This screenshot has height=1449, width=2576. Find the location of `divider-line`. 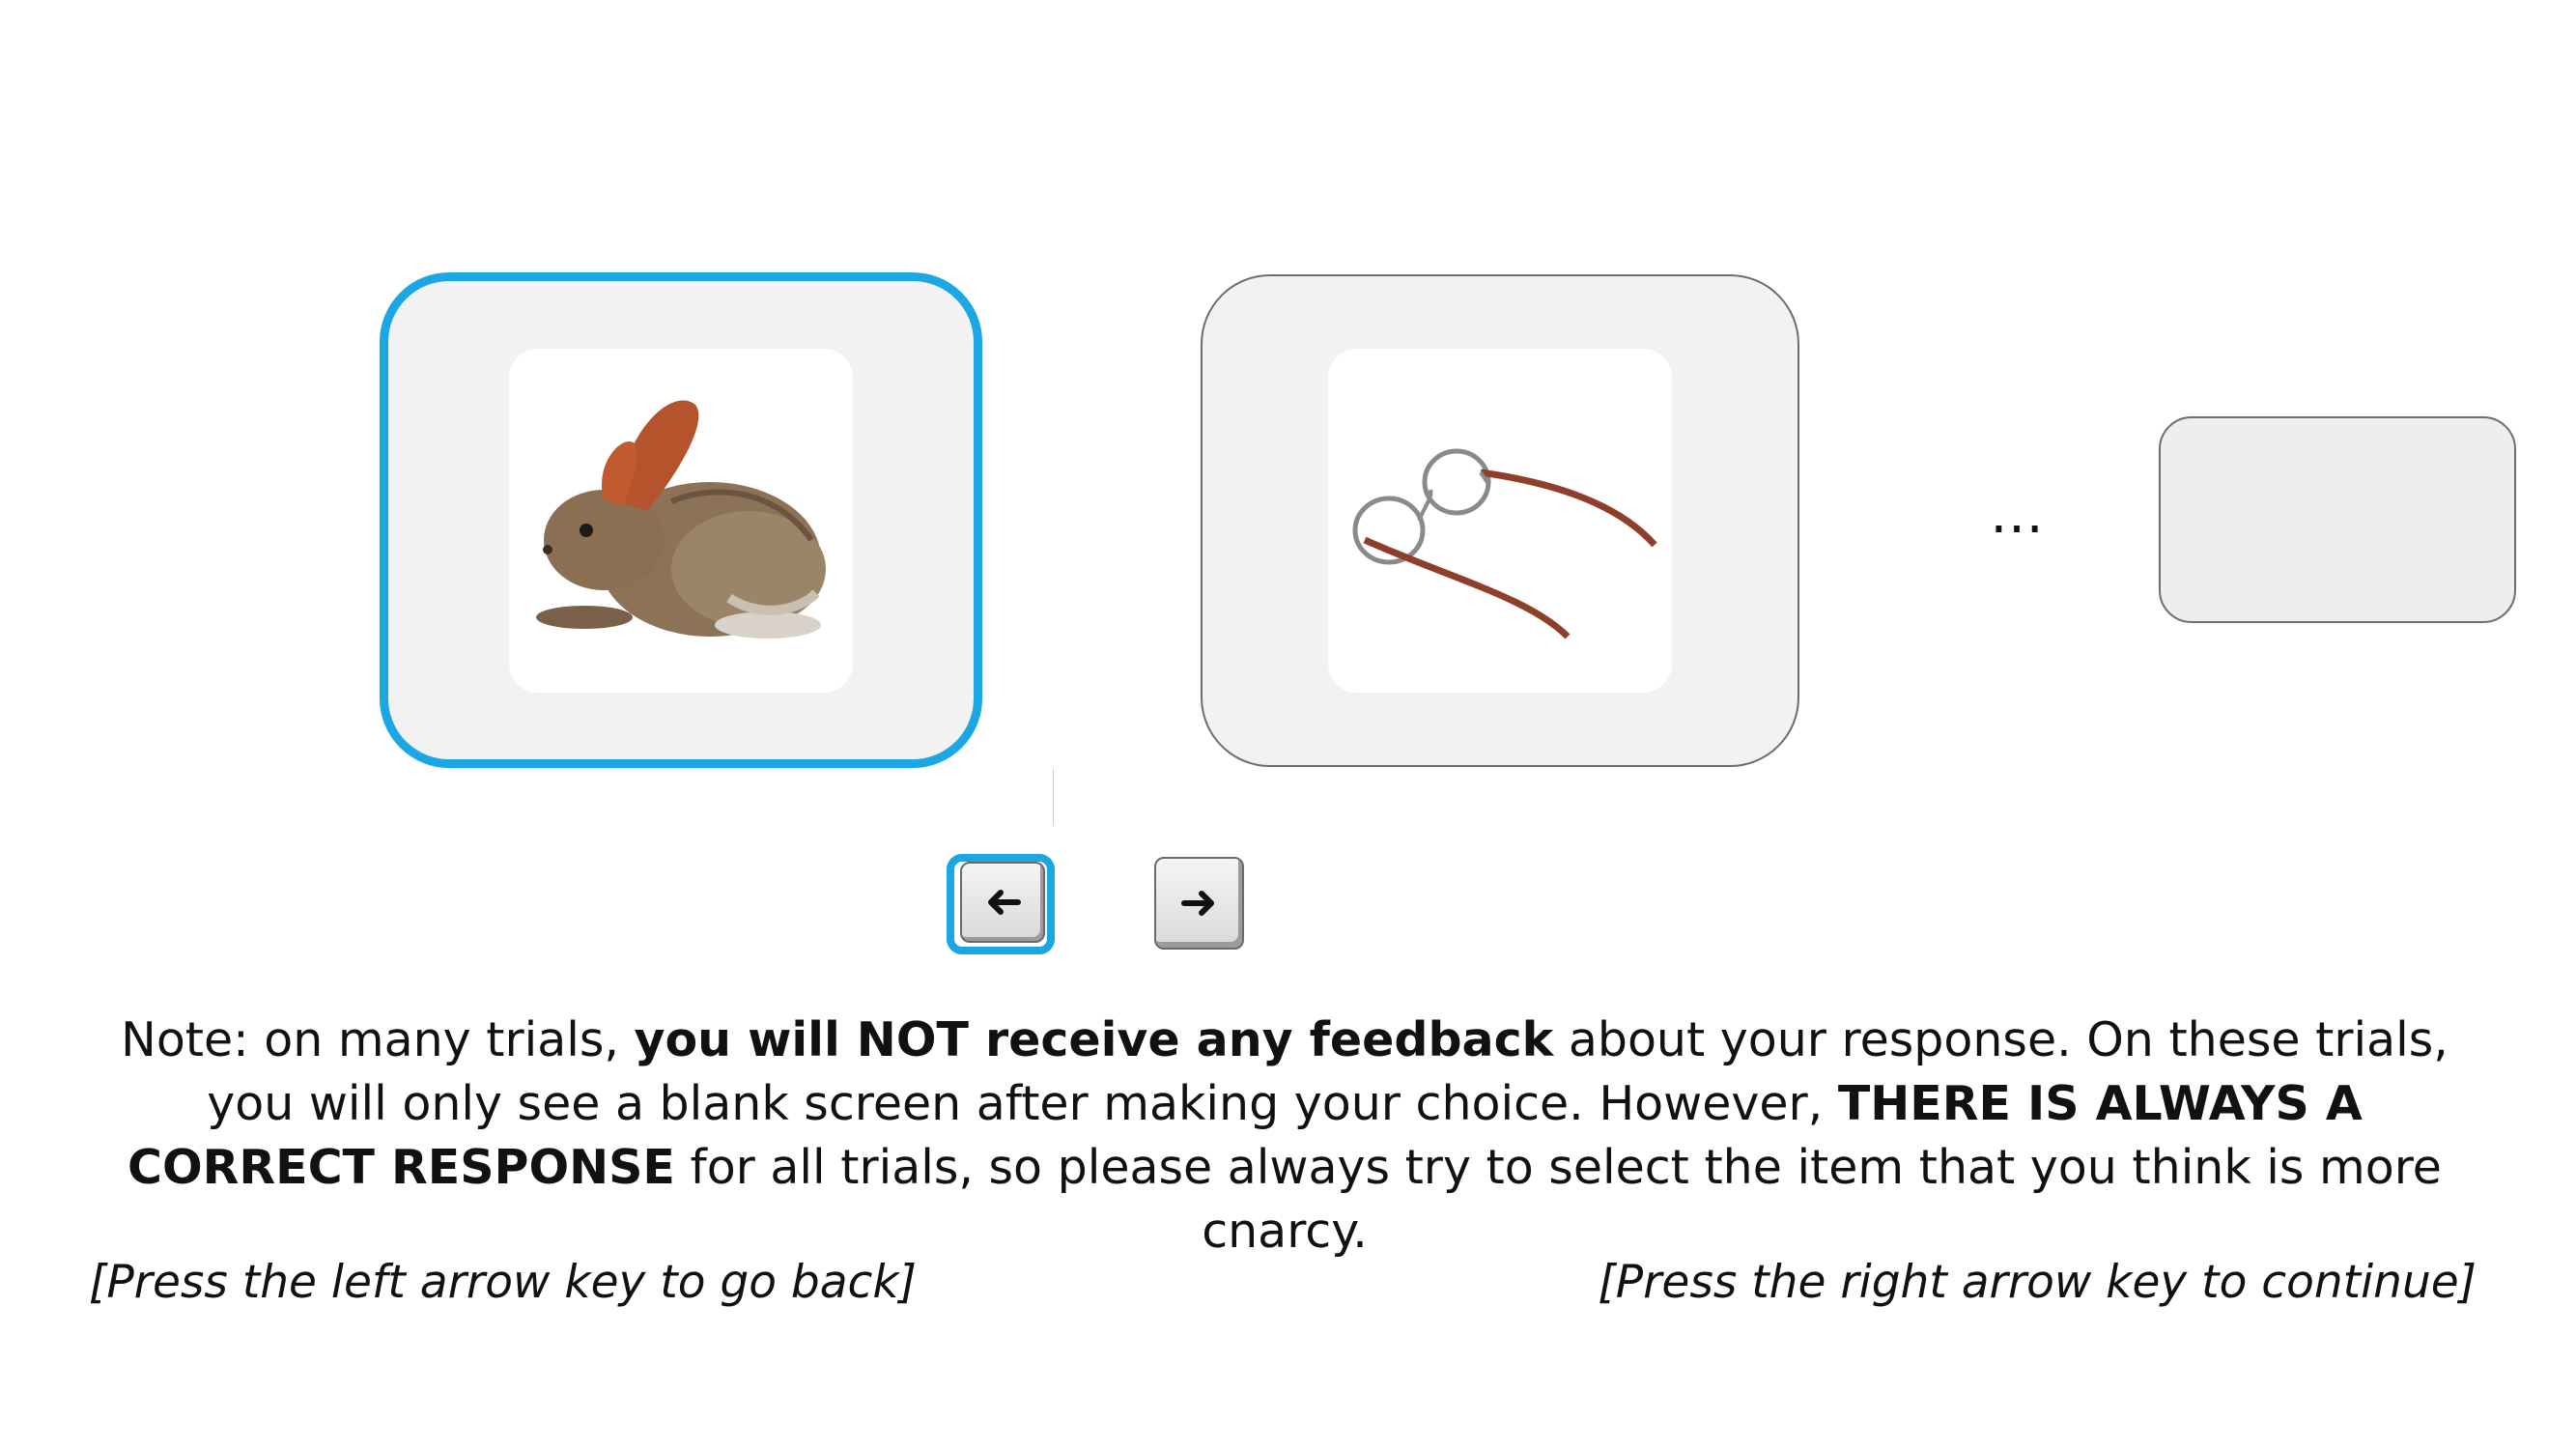

divider-line is located at coordinates (1053, 797).